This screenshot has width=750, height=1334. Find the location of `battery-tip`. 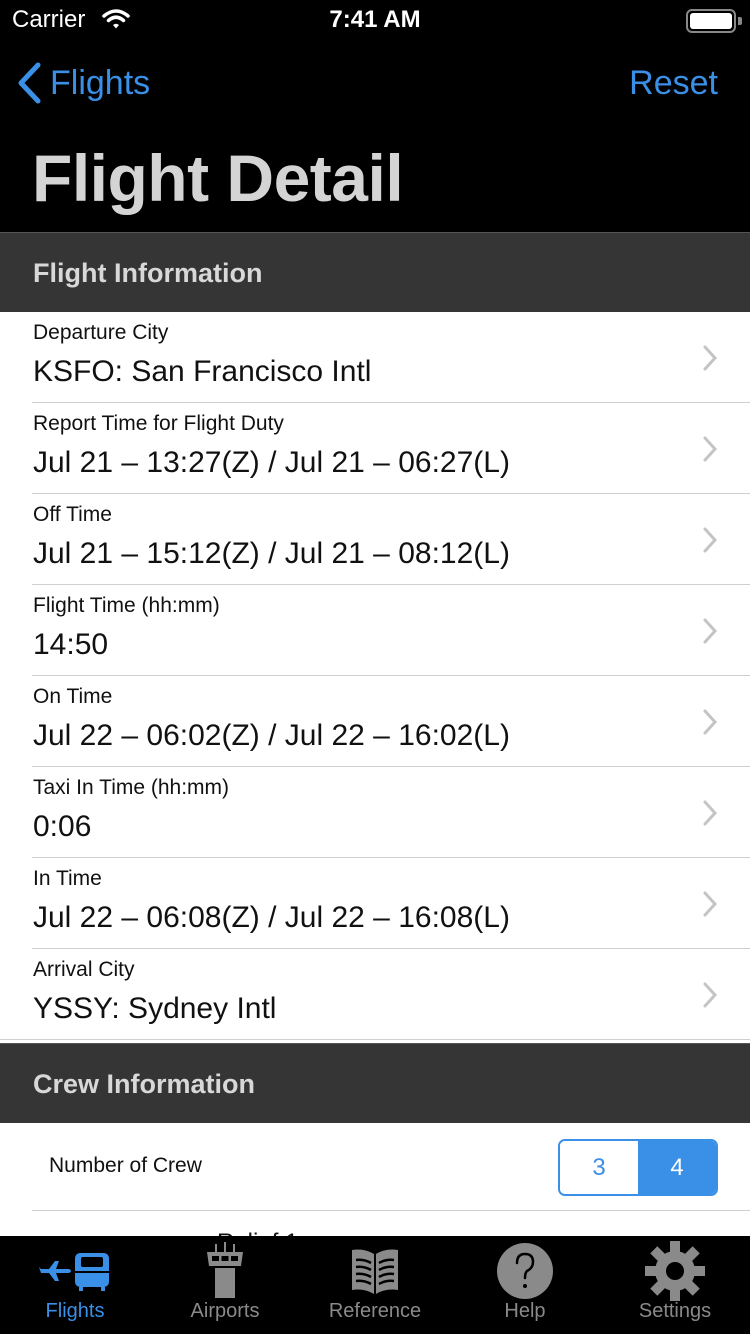

battery-tip is located at coordinates (740, 21).